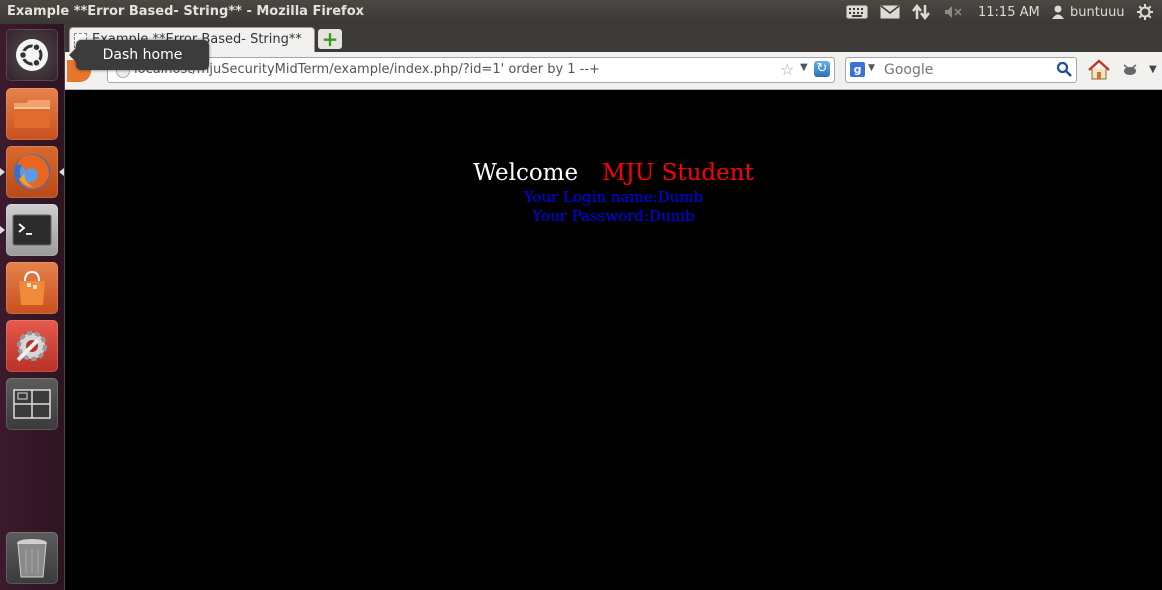 The height and width of the screenshot is (590, 1162). I want to click on folder-icon, so click(32, 114).